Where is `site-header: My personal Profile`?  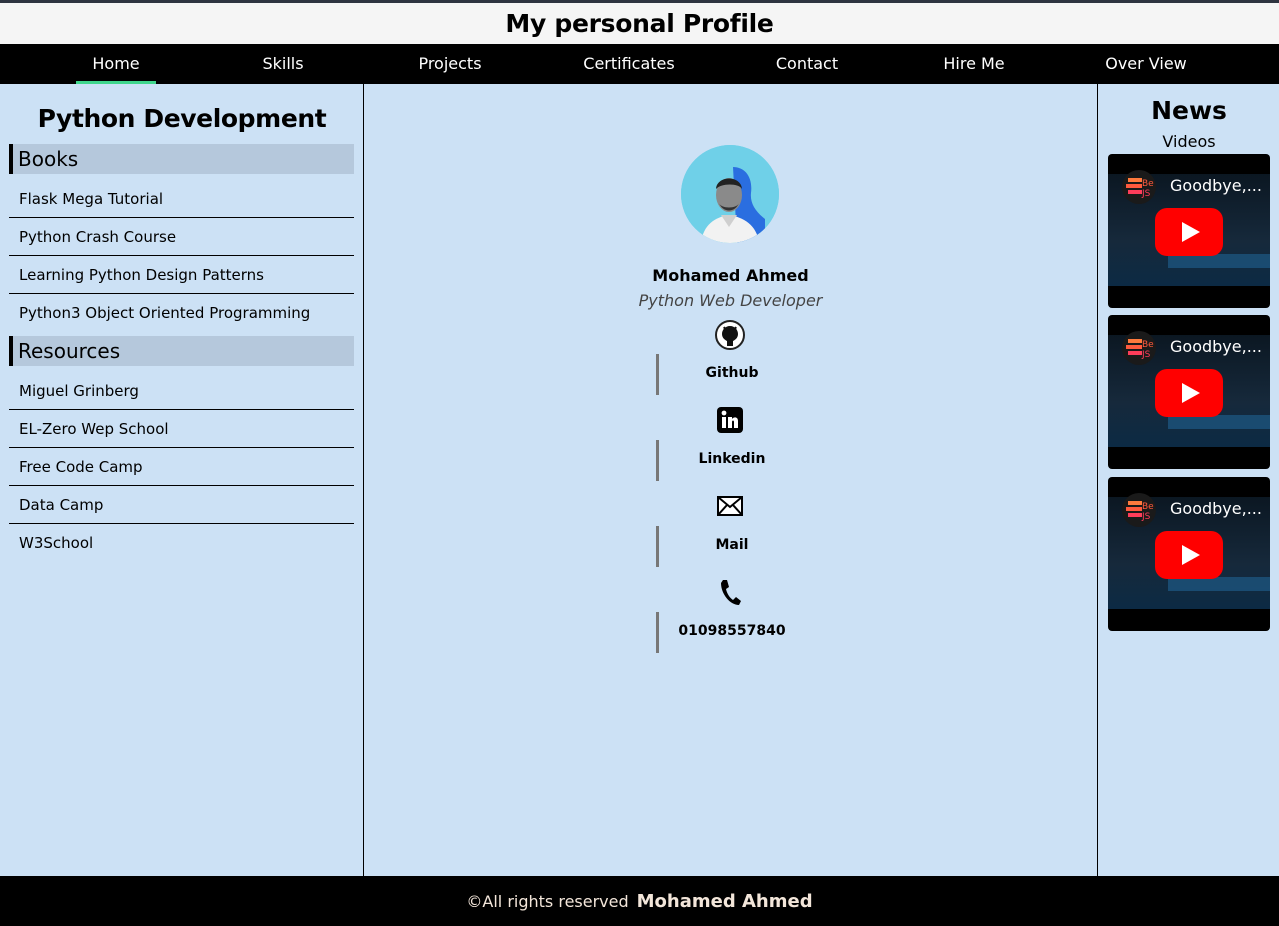
site-header: My personal Profile is located at coordinates (639, 23).